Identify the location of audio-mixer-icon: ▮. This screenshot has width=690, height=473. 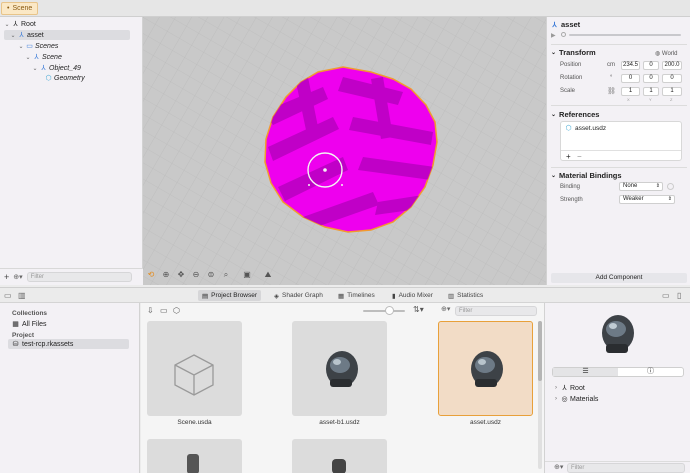
(394, 296).